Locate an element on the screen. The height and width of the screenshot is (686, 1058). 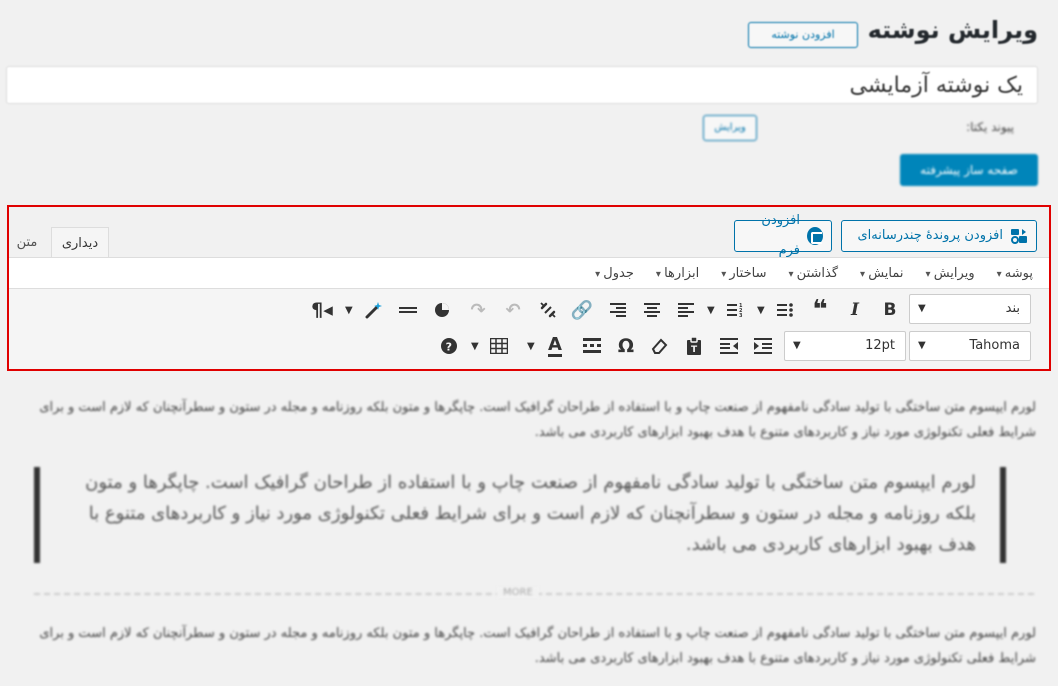
italic-icon: I is located at coordinates (855, 310).